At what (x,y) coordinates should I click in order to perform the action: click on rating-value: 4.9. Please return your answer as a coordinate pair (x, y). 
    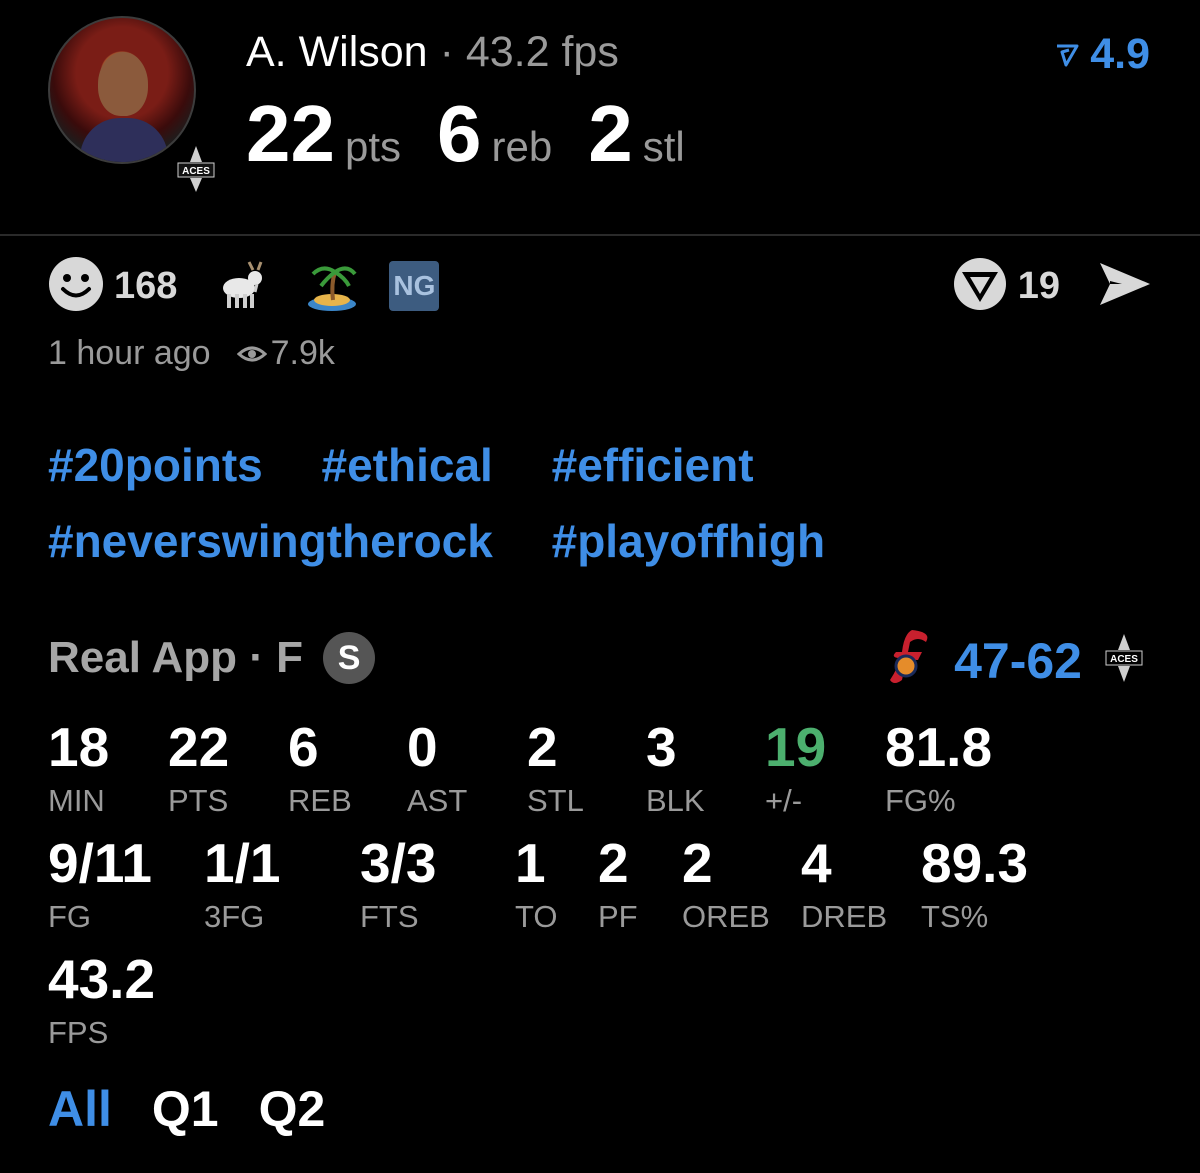
    Looking at the image, I should click on (1120, 54).